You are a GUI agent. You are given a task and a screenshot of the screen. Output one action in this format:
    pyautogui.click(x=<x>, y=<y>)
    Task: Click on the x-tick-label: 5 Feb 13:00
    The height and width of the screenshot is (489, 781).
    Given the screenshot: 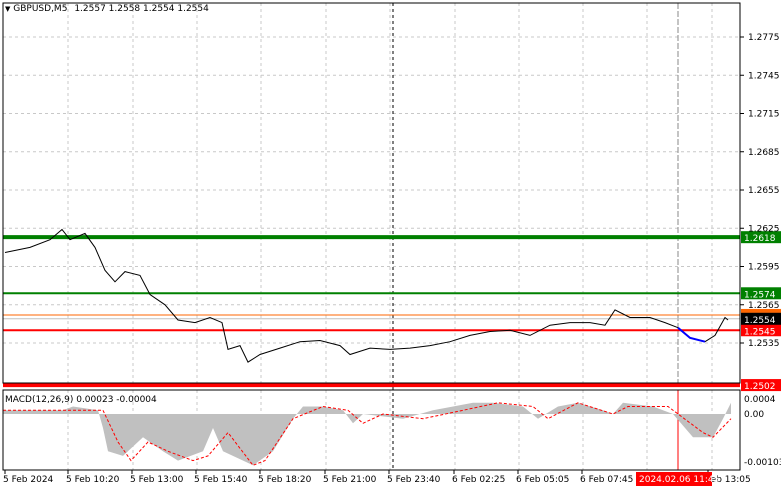 What is the action you would take?
    pyautogui.click(x=157, y=480)
    